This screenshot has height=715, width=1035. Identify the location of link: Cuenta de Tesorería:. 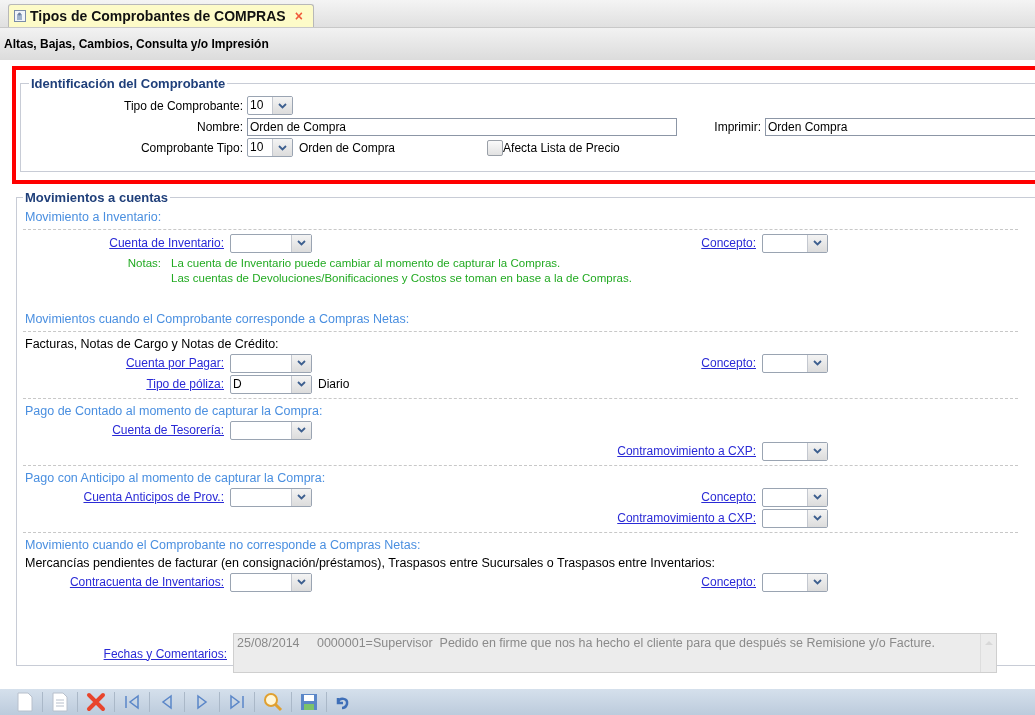
(168, 430).